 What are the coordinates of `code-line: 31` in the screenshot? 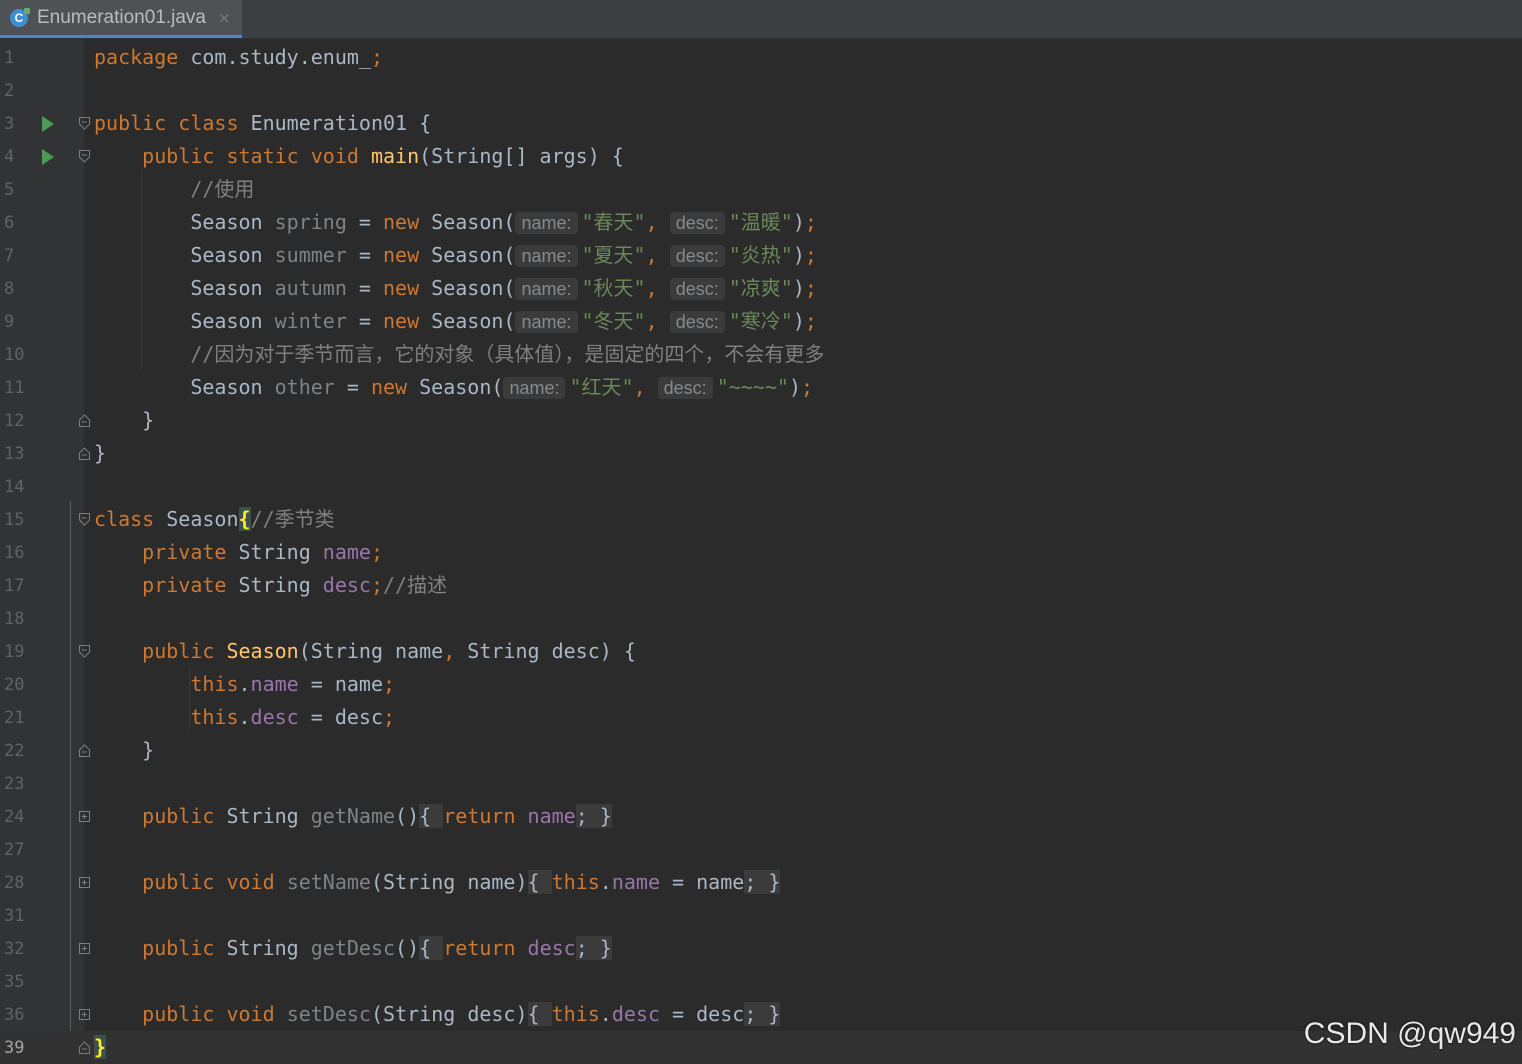 It's located at (761, 915).